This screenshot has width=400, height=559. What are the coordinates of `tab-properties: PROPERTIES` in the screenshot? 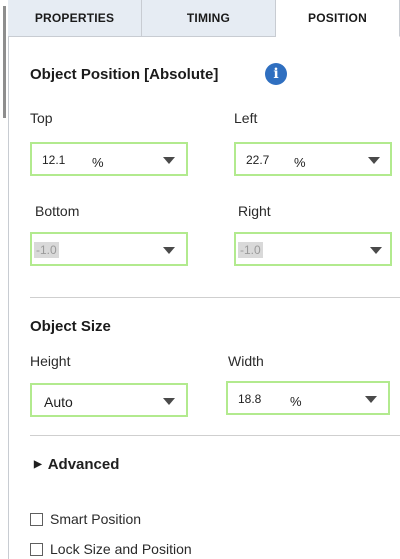 It's located at (75, 18).